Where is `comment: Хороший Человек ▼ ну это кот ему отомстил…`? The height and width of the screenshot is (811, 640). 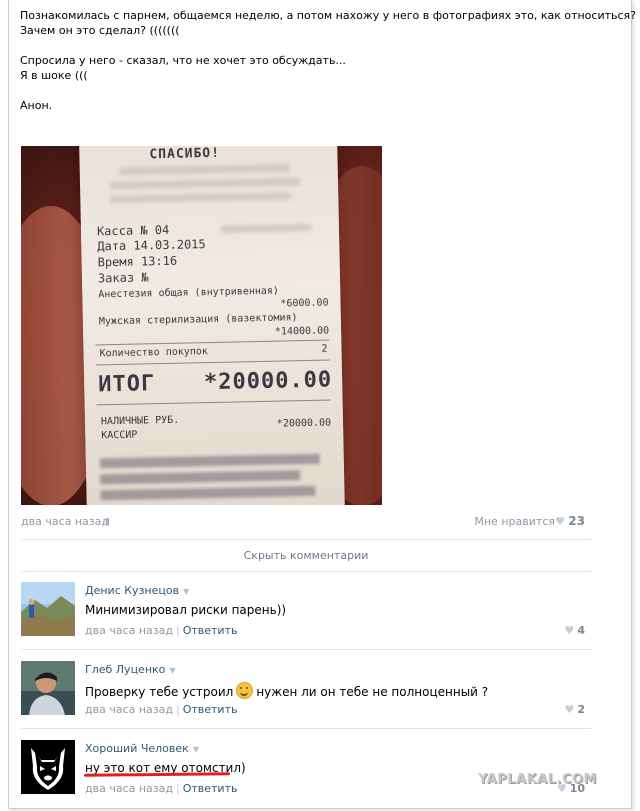 comment: Хороший Человек ▼ ну это кот ему отомстил… is located at coordinates (306, 770).